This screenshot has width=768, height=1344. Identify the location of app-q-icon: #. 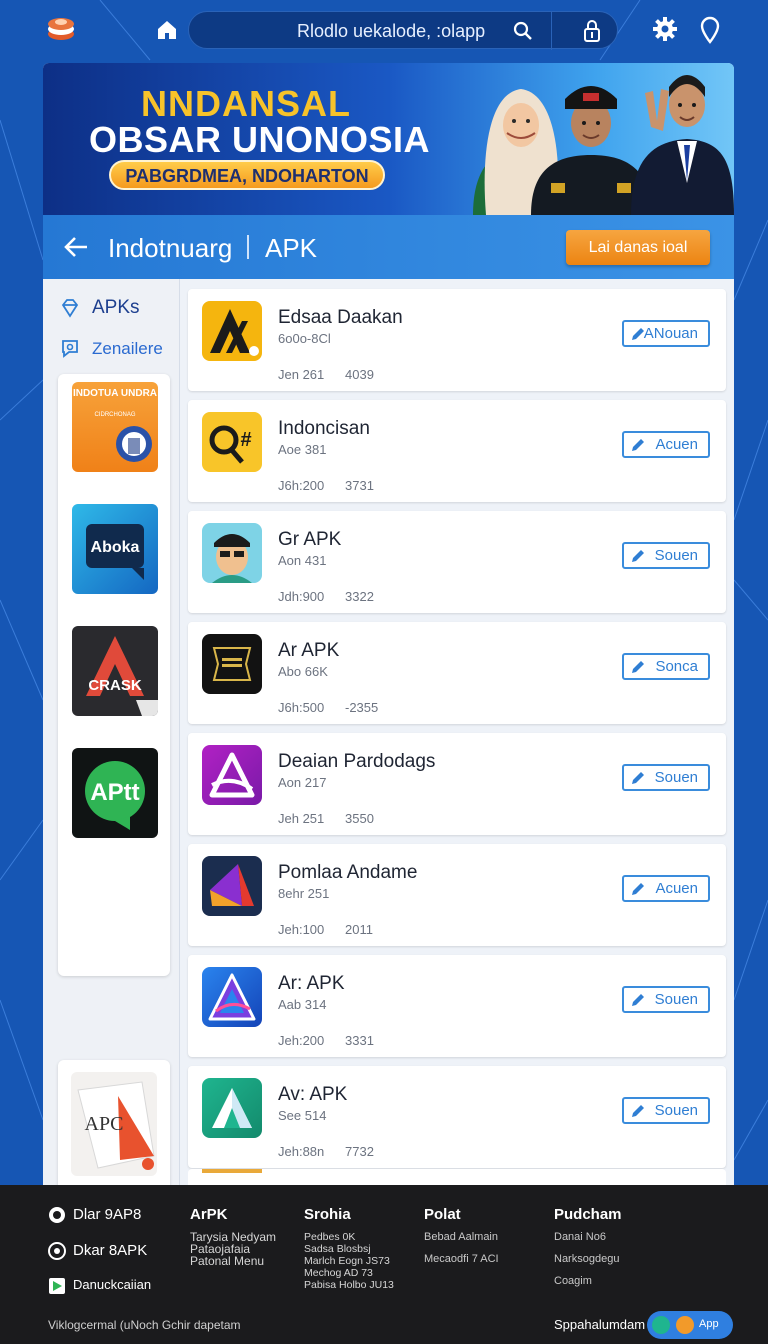
(230, 444).